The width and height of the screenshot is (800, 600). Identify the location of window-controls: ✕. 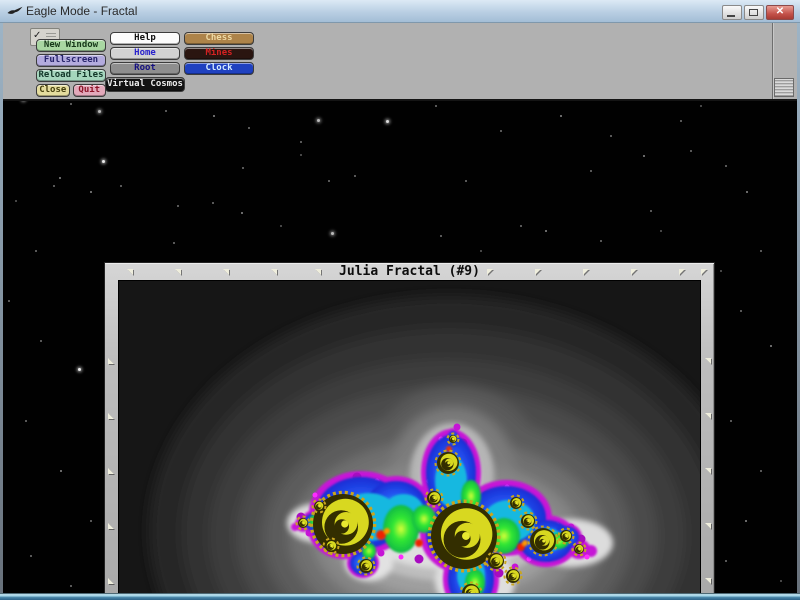
(758, 12).